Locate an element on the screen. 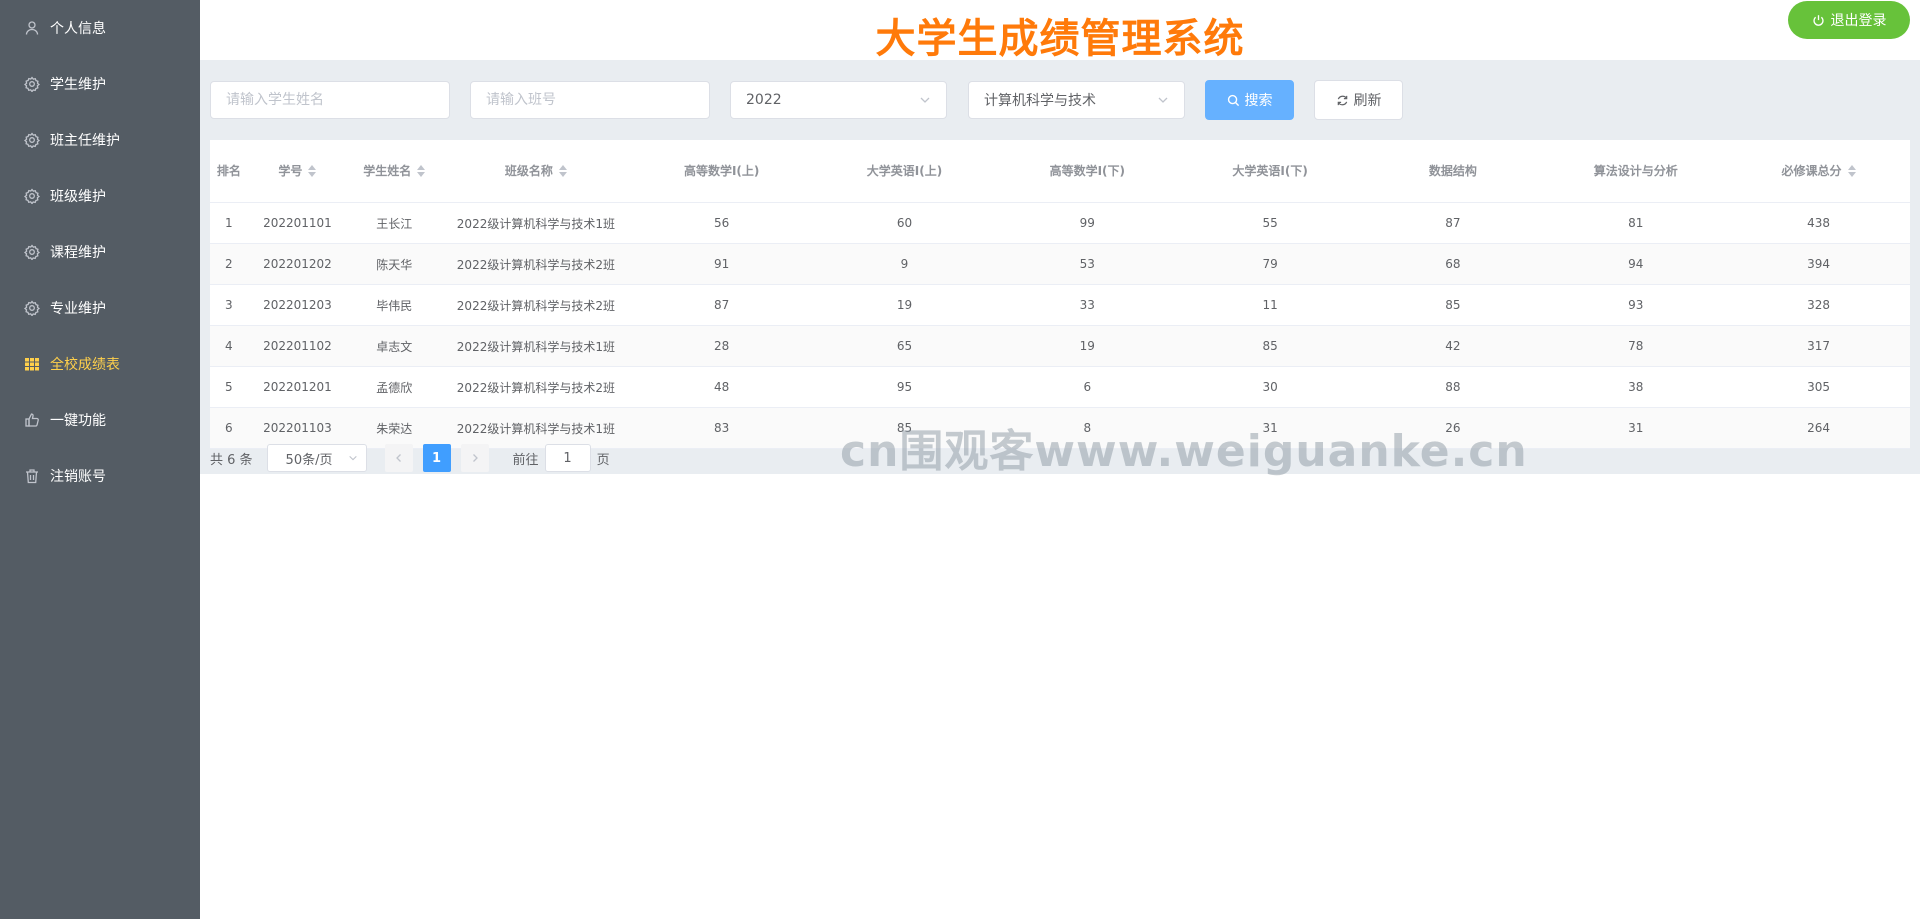  sidebar-item-label: 专业维护 is located at coordinates (78, 309).